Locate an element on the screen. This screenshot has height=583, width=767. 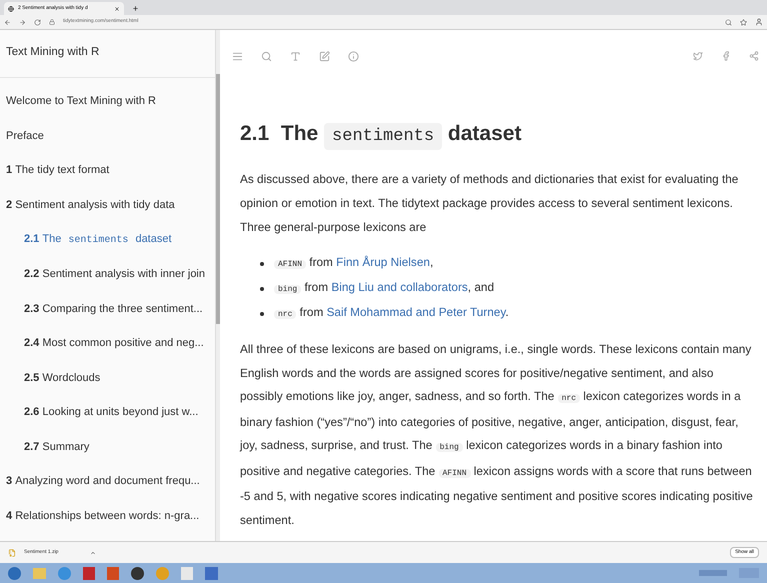
toc-item: 2.2 Sentiment analysis with inner join is located at coordinates (107, 274).